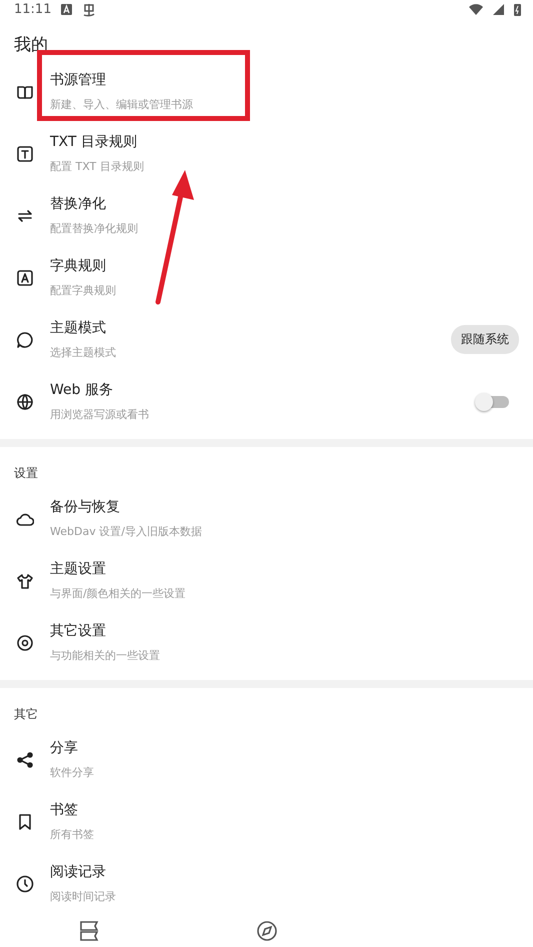  What do you see at coordinates (284, 631) in the screenshot?
I see `item-title: 其它设置` at bounding box center [284, 631].